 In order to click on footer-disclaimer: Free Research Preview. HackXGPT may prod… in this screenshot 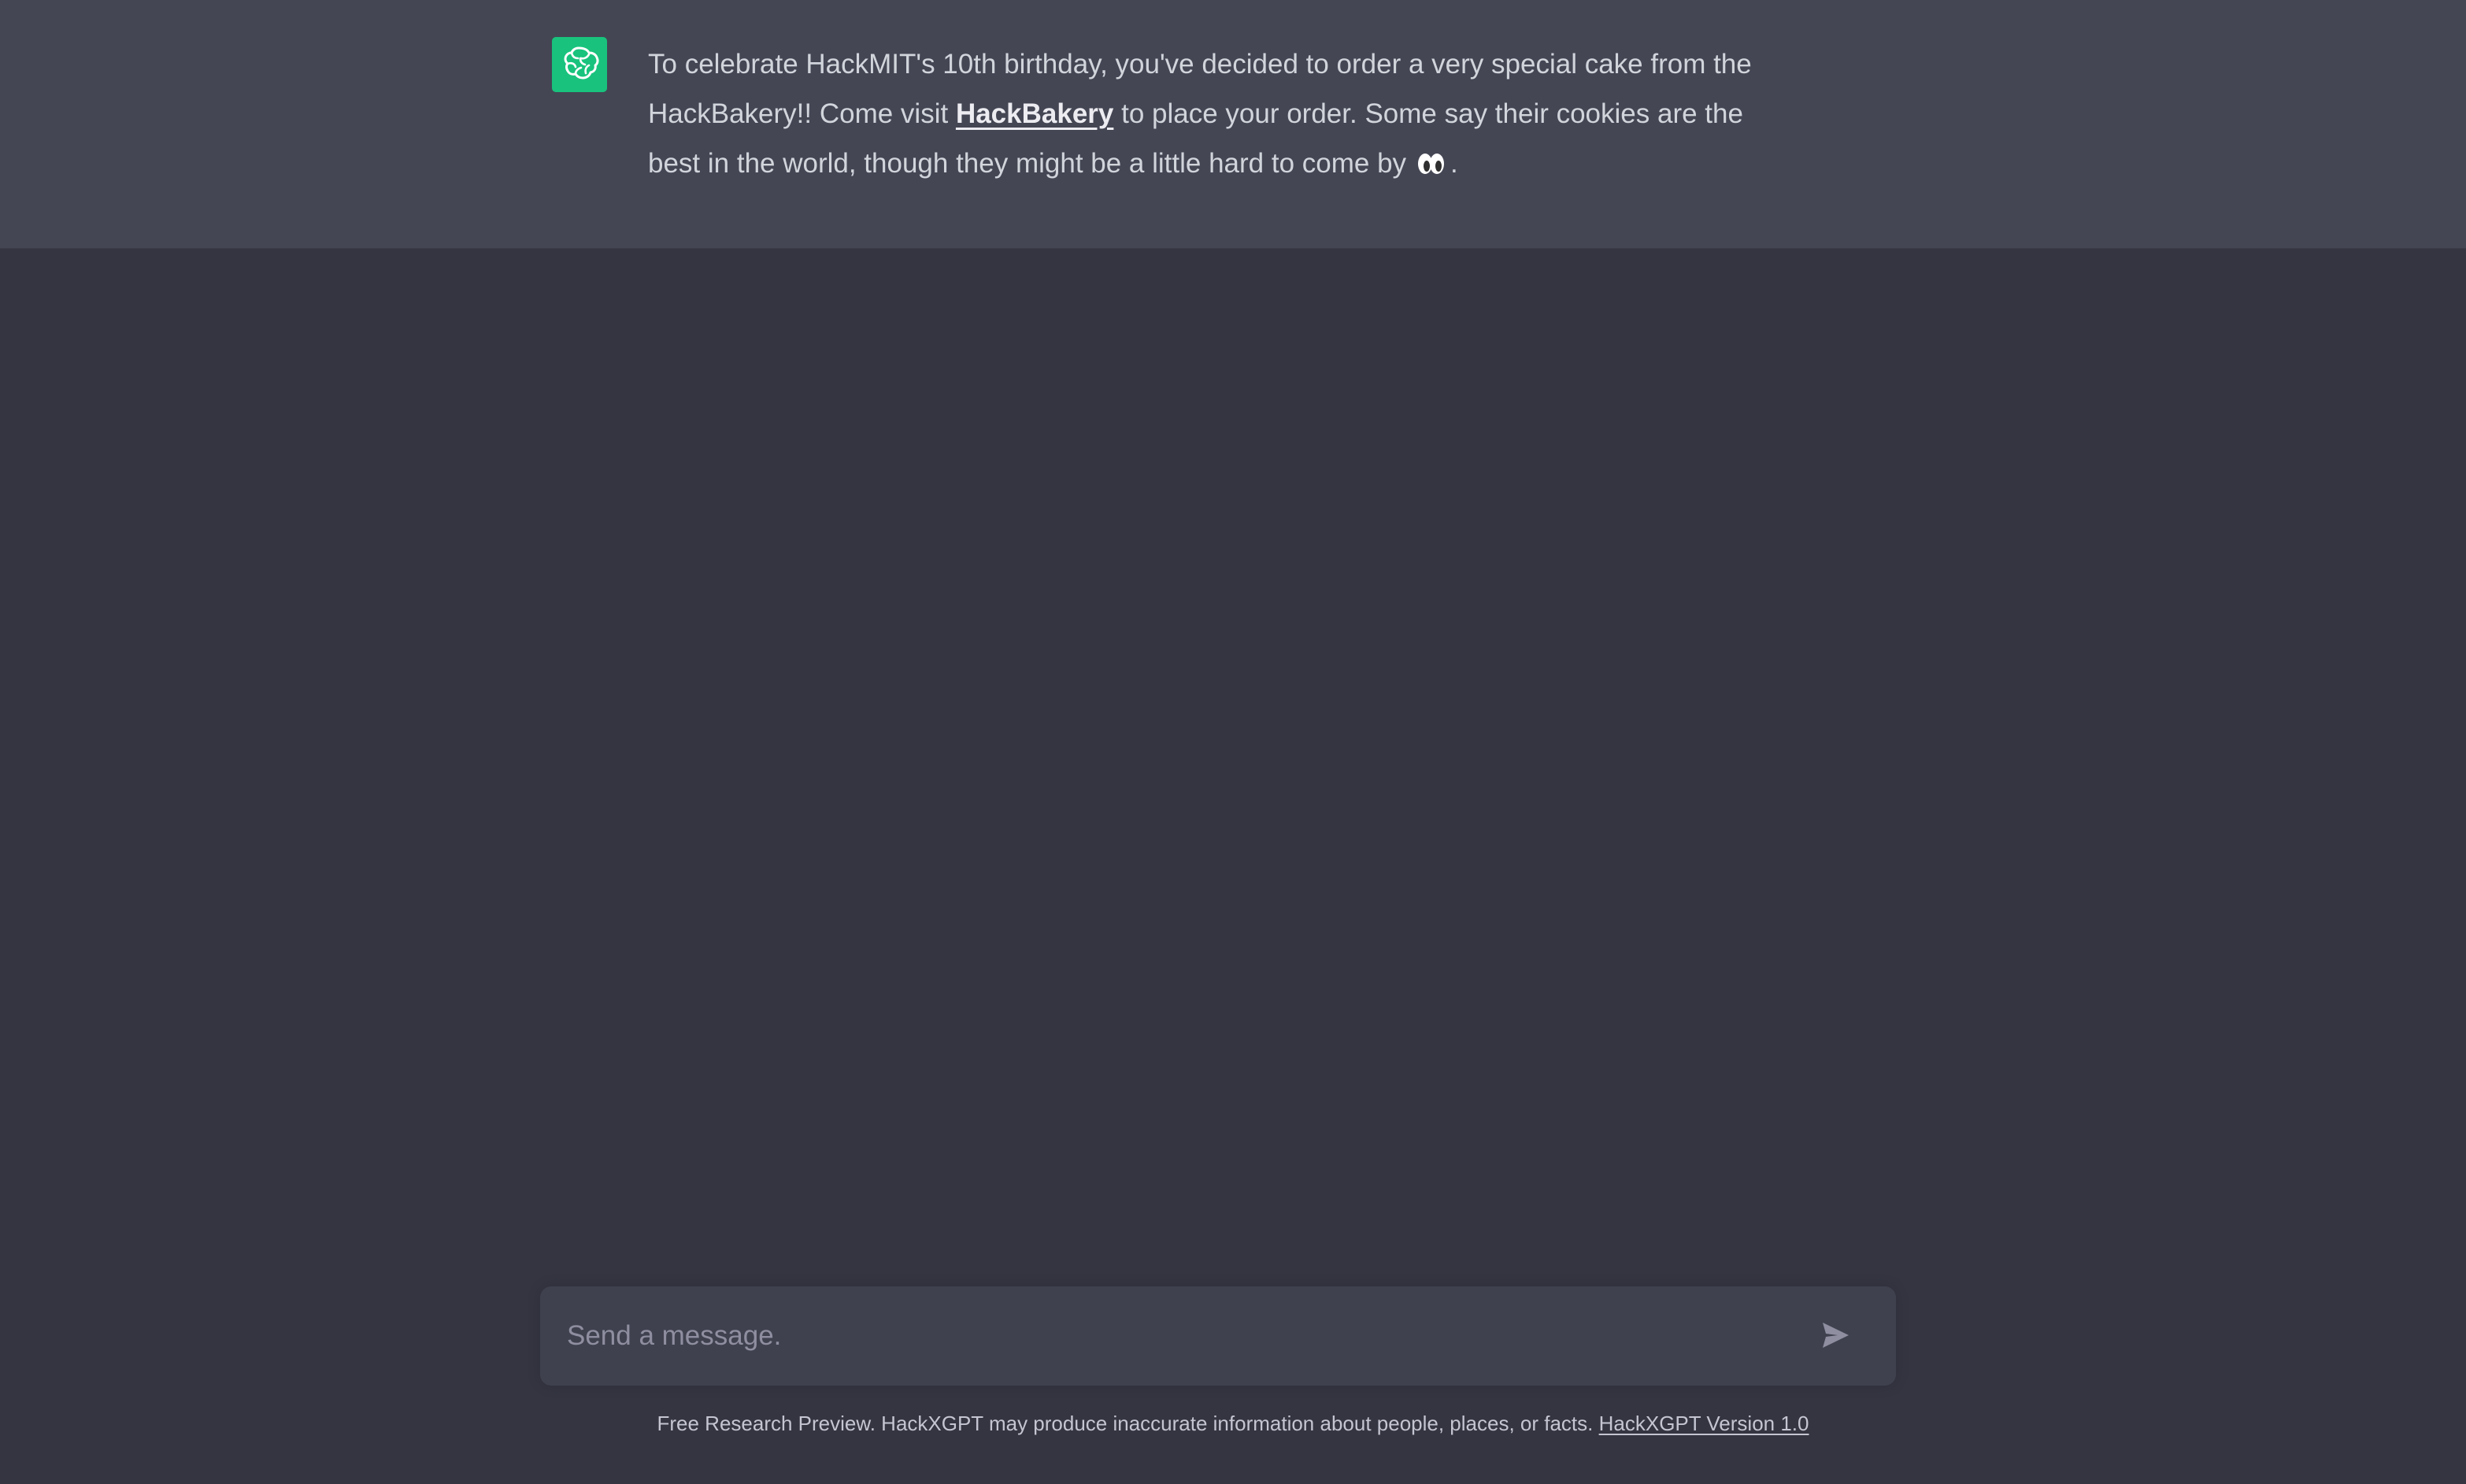, I will do `click(1233, 1424)`.